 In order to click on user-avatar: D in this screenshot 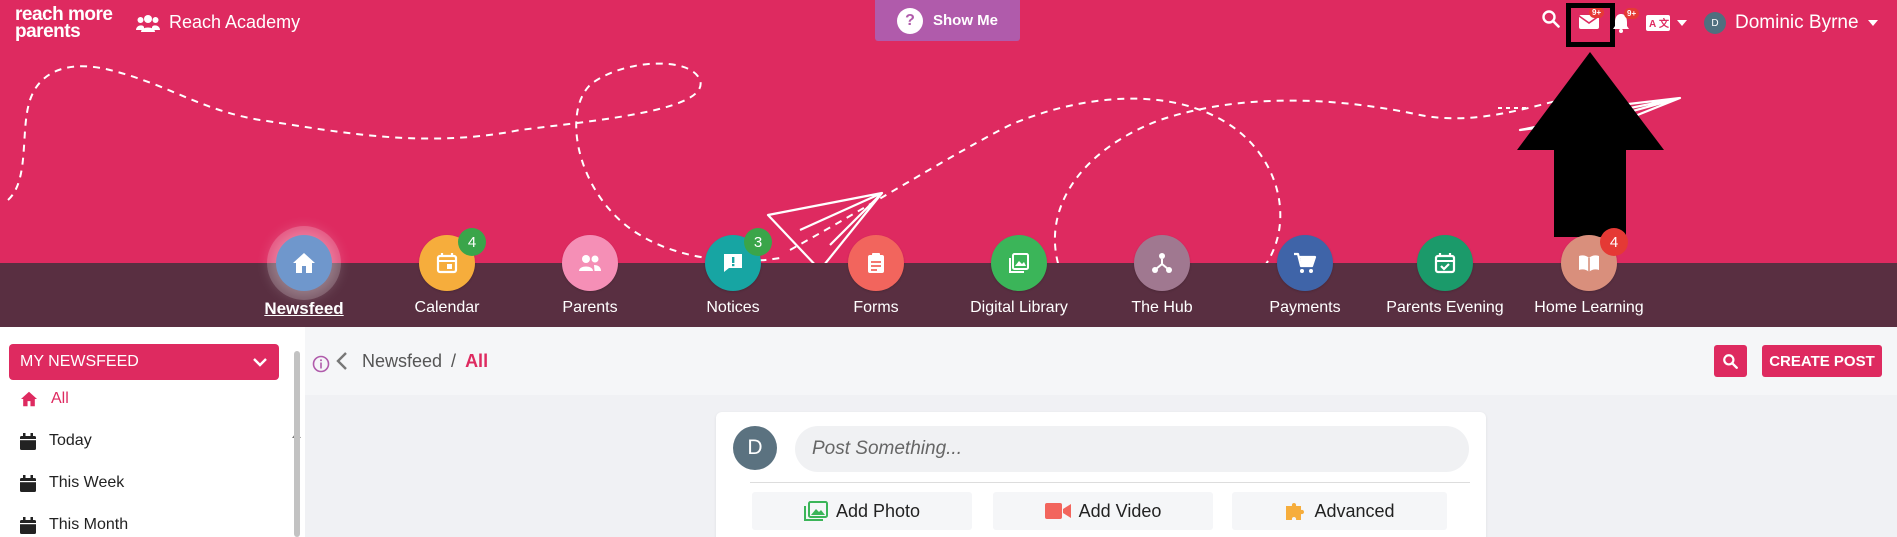, I will do `click(1715, 23)`.